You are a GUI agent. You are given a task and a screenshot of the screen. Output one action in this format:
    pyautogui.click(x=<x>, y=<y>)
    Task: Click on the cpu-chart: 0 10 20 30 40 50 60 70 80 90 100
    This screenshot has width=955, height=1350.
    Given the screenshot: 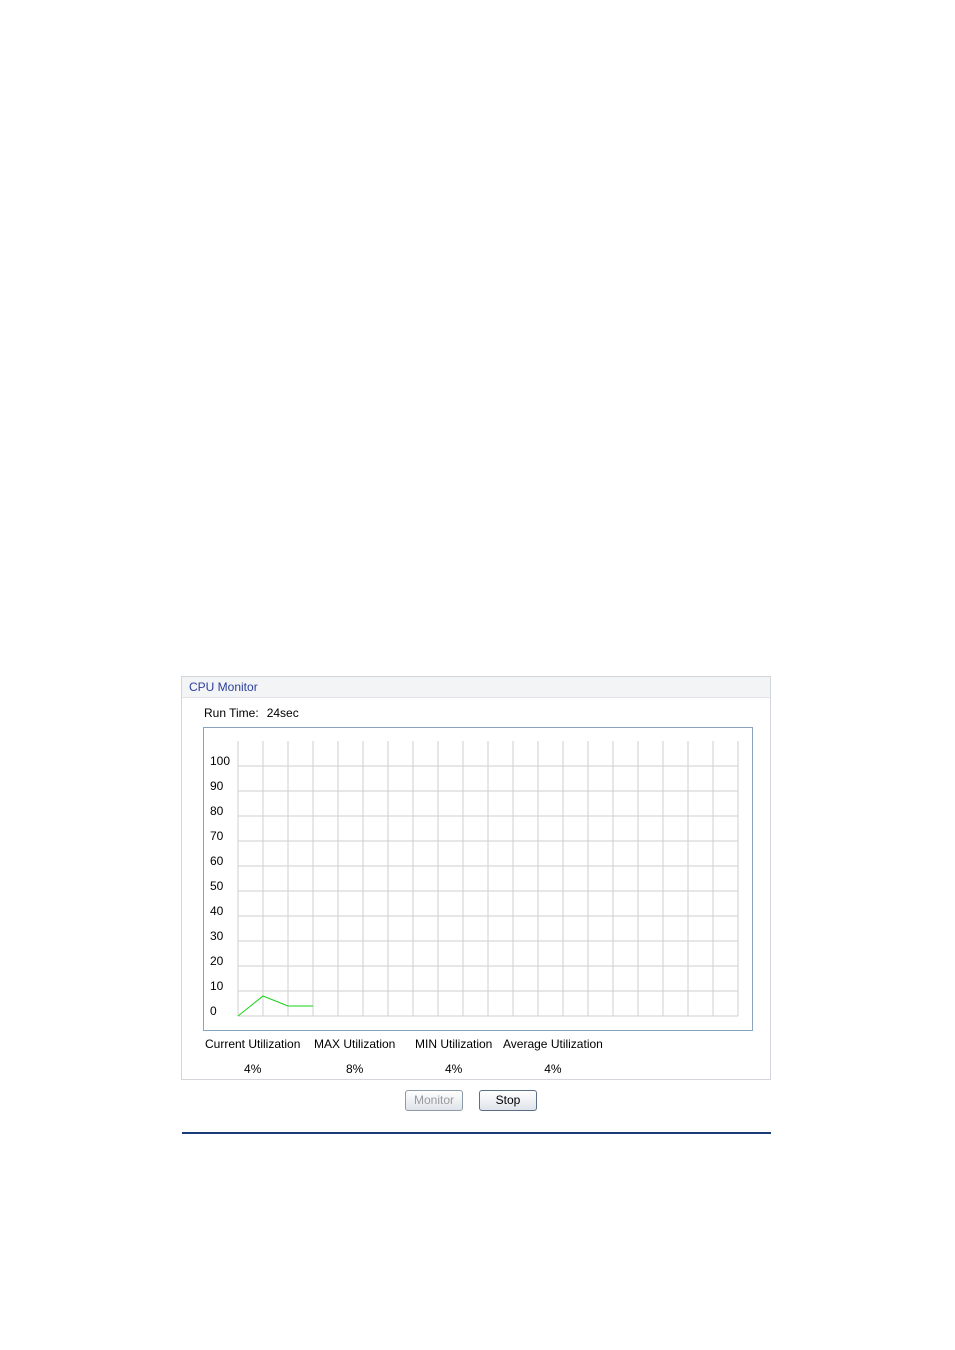 What is the action you would take?
    pyautogui.click(x=474, y=879)
    